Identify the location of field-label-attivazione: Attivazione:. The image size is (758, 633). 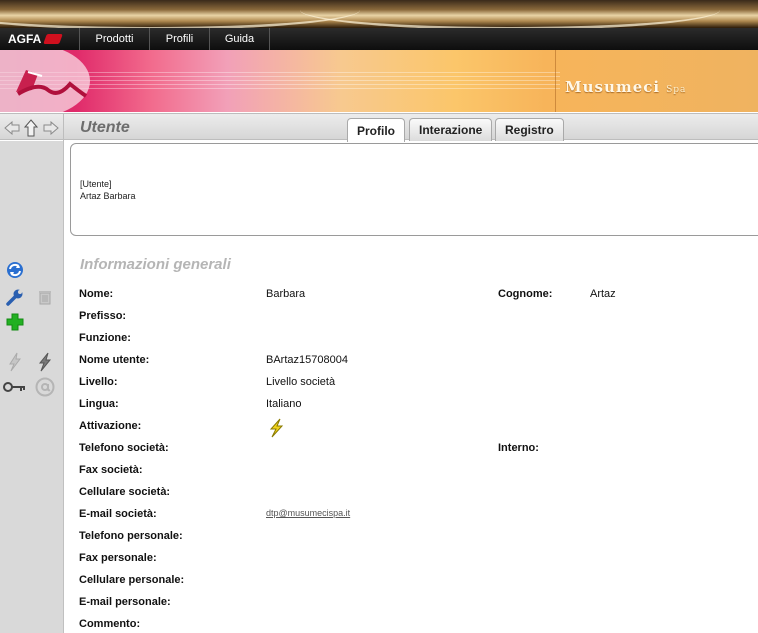
(110, 426).